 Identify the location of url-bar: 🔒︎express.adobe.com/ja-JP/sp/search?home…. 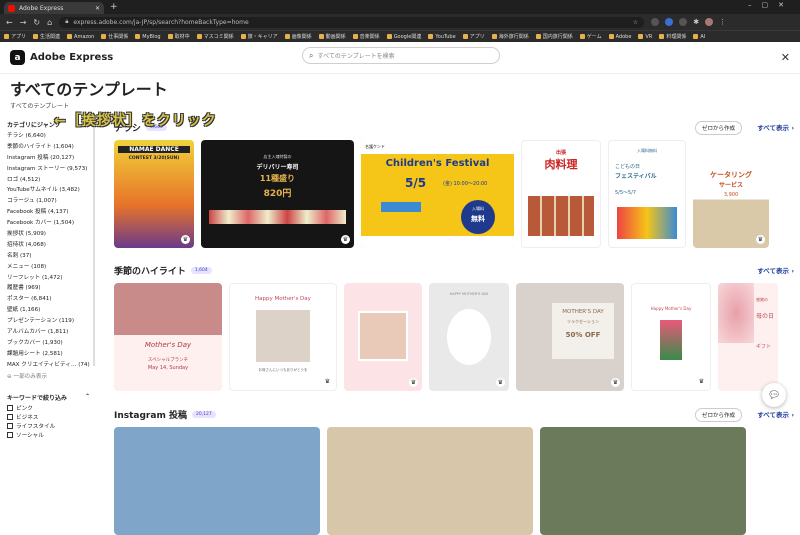
(351, 22).